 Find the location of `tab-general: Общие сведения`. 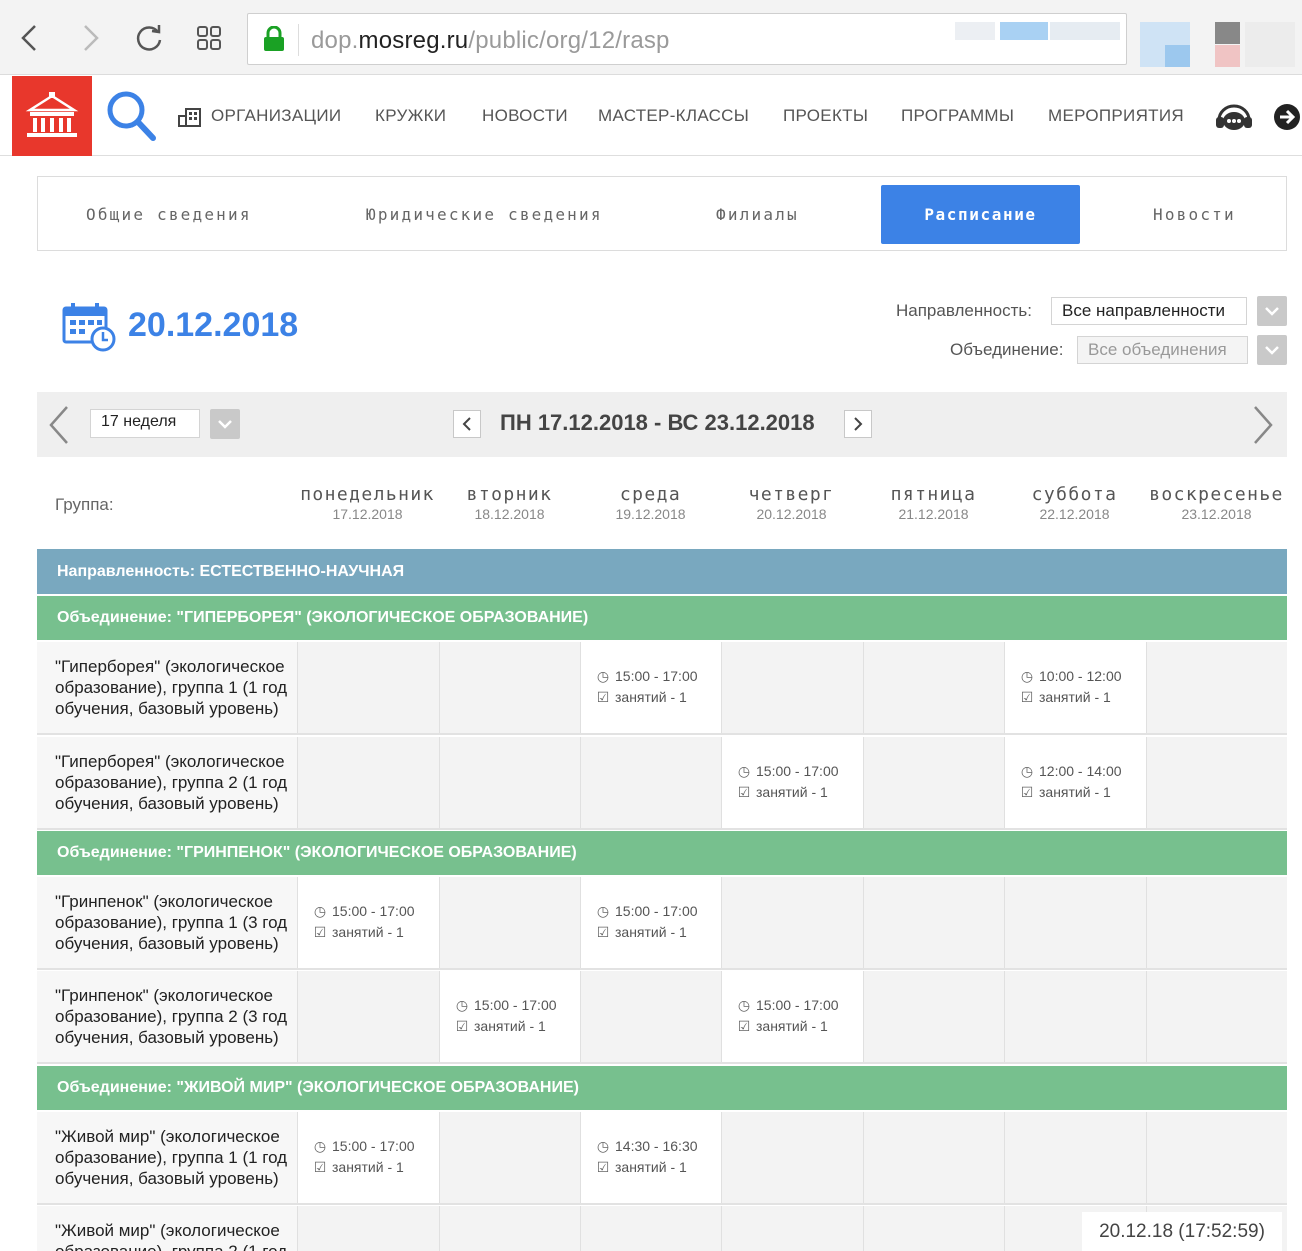

tab-general: Общие сведения is located at coordinates (169, 214).